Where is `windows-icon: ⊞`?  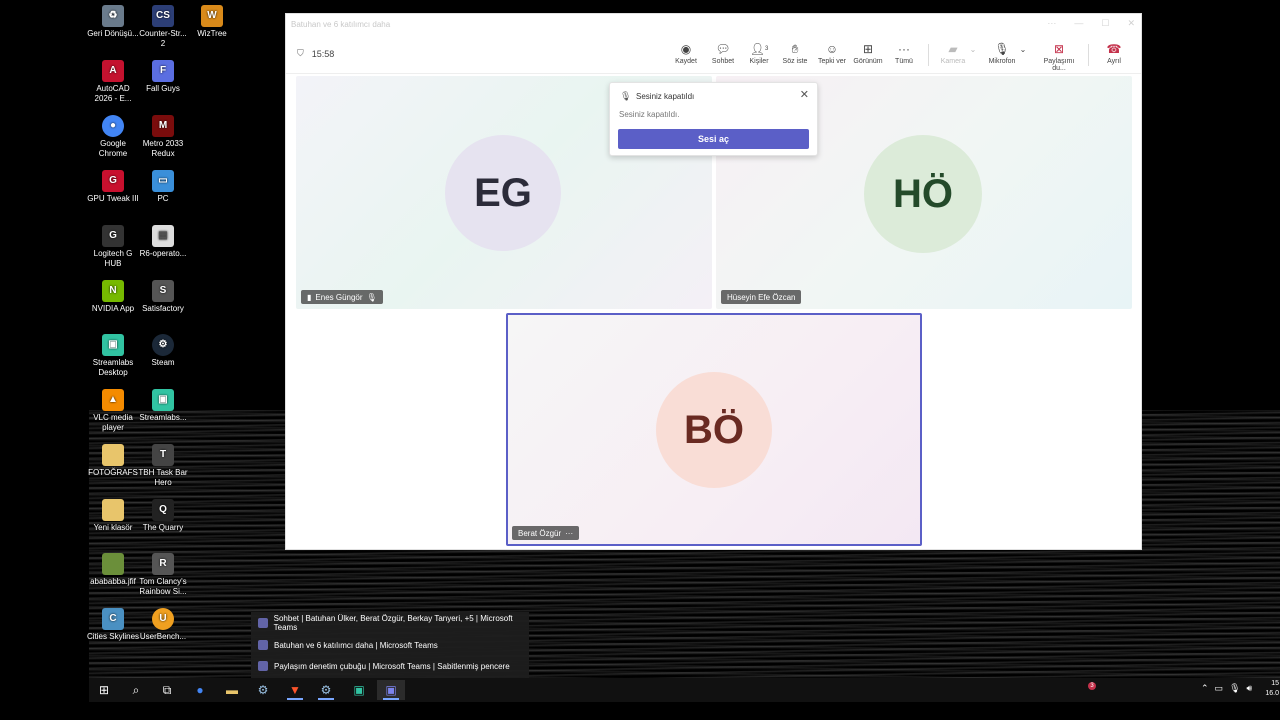
windows-icon: ⊞ is located at coordinates (104, 690).